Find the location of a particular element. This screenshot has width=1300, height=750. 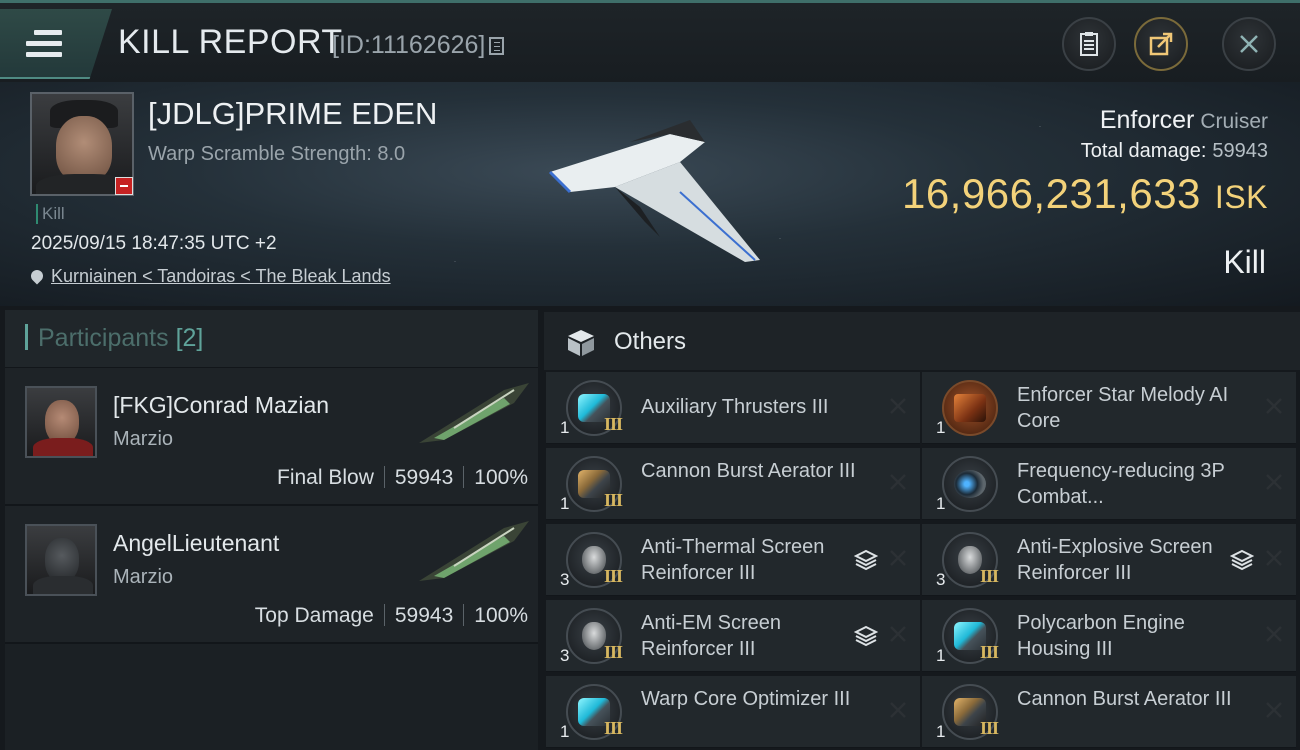

item-card: 1 Enforcer Star Melody AI Core is located at coordinates (1109, 408).